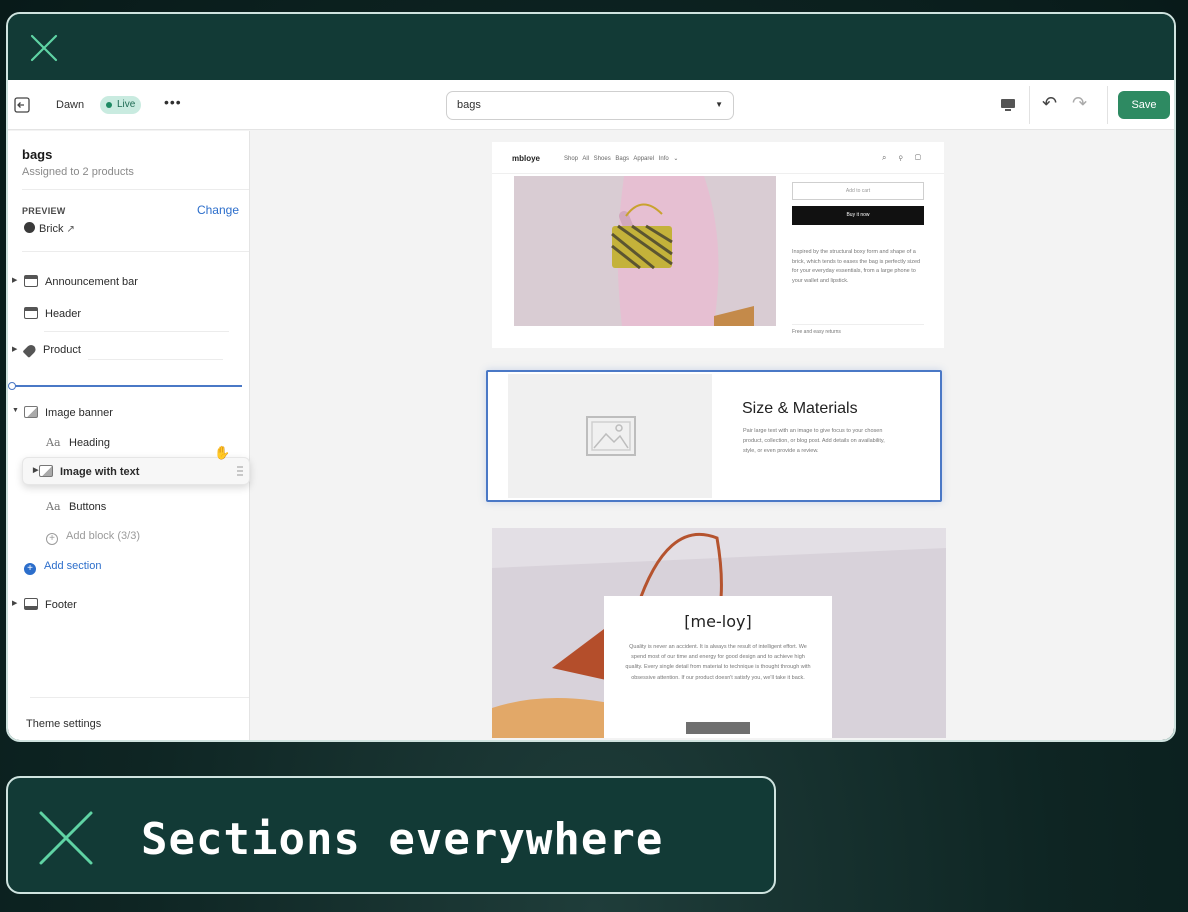 The height and width of the screenshot is (912, 1188). I want to click on product-photo-illustration, so click(645, 251).